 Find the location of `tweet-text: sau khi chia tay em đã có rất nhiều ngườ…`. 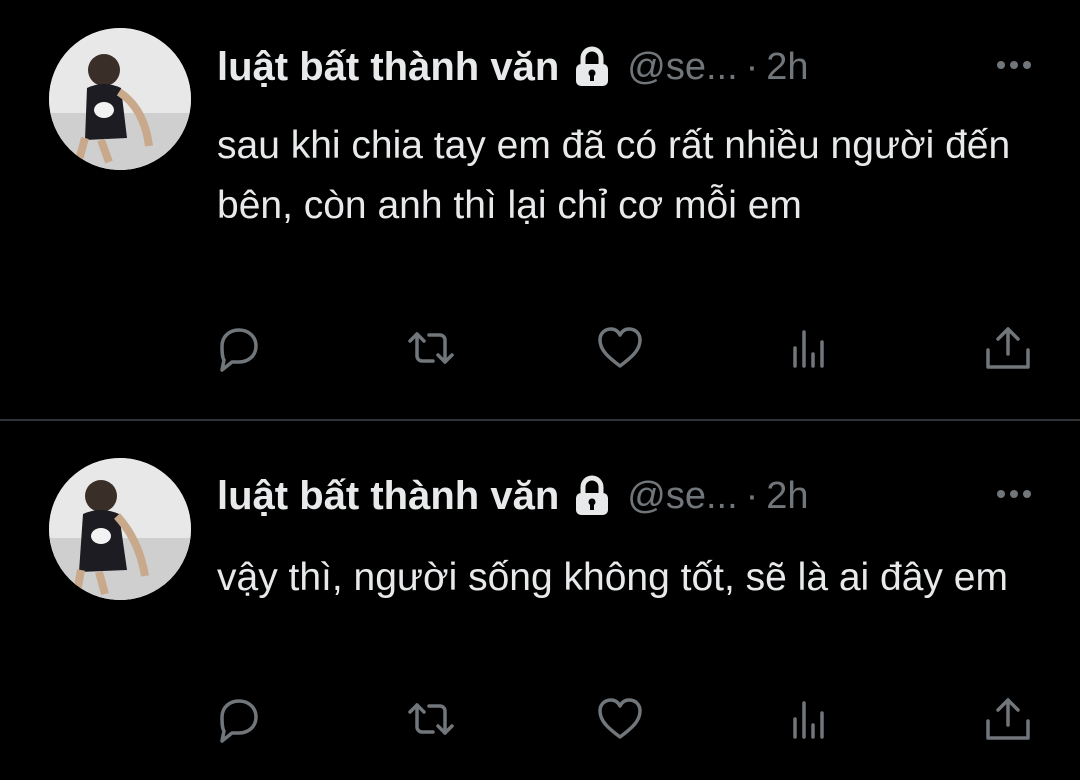

tweet-text: sau khi chia tay em đã có rất nhiều ngườ… is located at coordinates (614, 175).